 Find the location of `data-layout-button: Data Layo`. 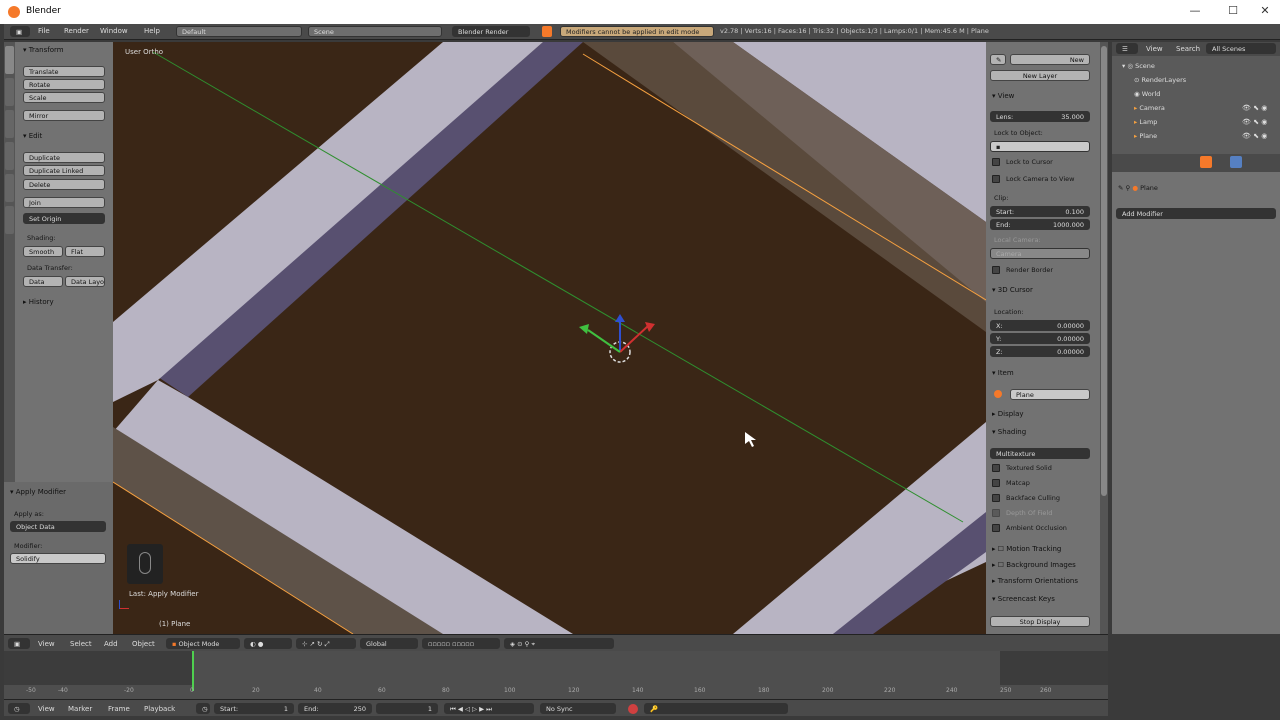

data-layout-button: Data Layo is located at coordinates (85, 281).